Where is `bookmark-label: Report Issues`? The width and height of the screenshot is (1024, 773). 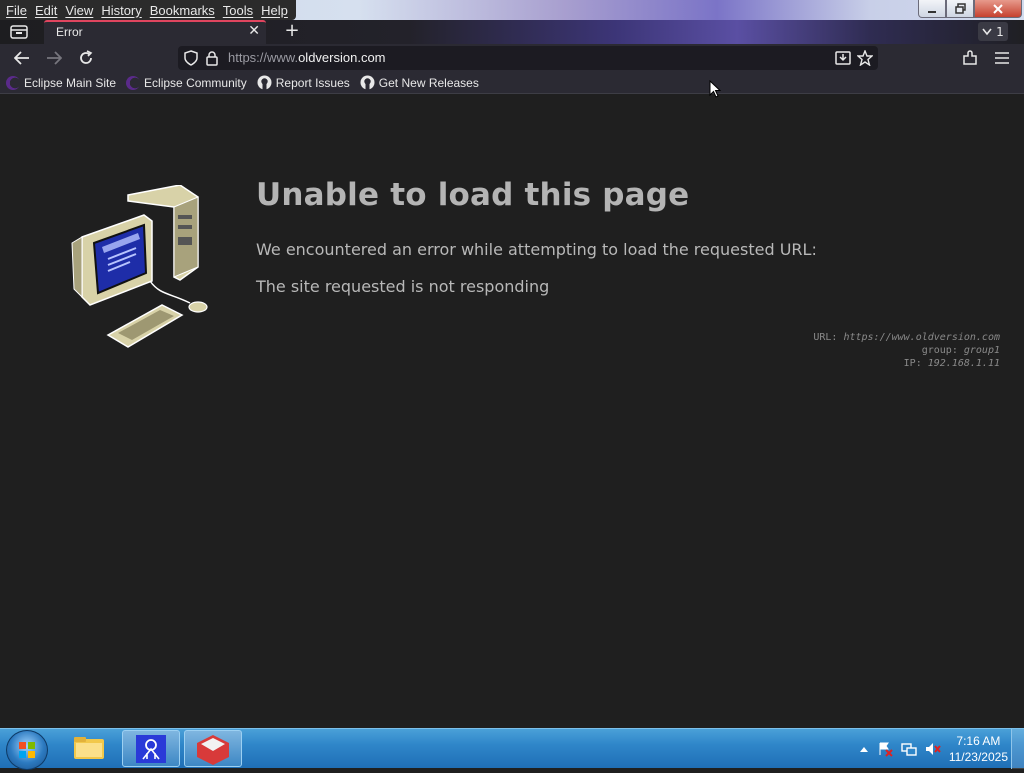
bookmark-label: Report Issues is located at coordinates (312, 82).